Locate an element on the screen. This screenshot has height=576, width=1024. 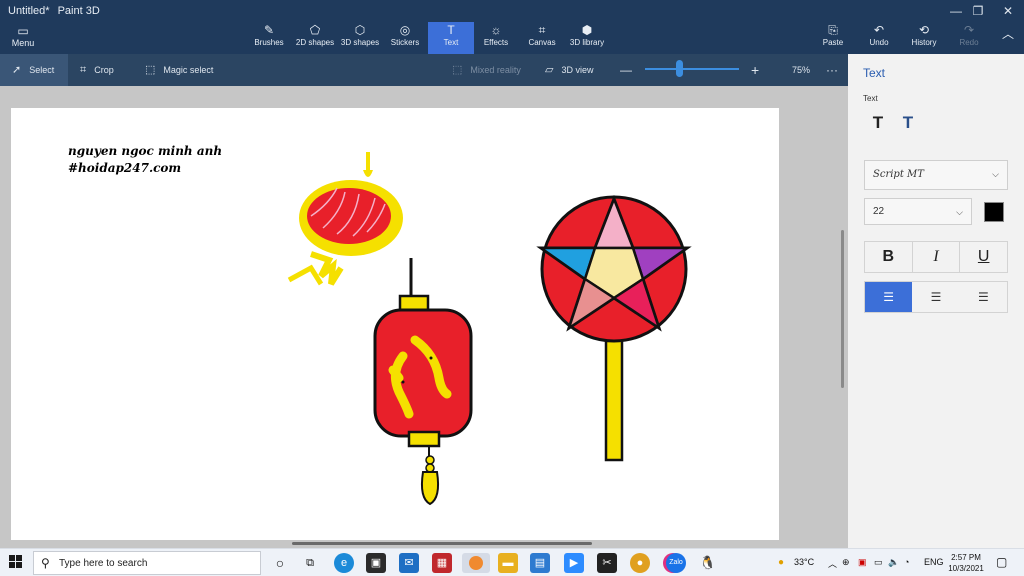
2d-shapes-icon: ⬠ is located at coordinates (315, 30).